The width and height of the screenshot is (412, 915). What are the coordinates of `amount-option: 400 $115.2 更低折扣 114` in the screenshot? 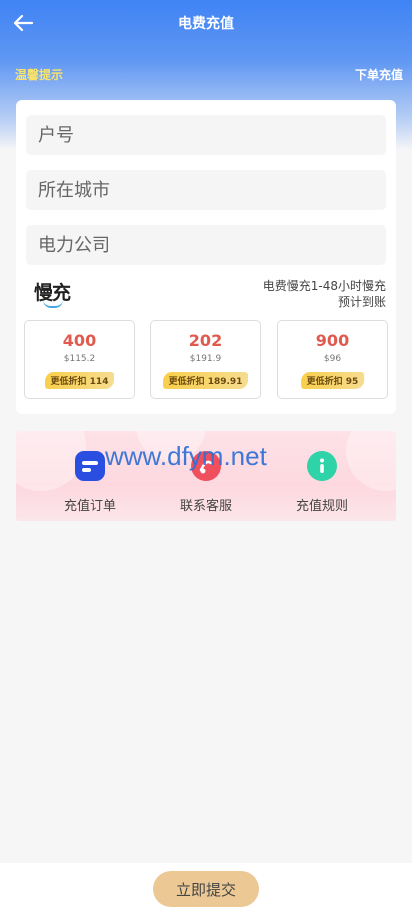 It's located at (79, 359).